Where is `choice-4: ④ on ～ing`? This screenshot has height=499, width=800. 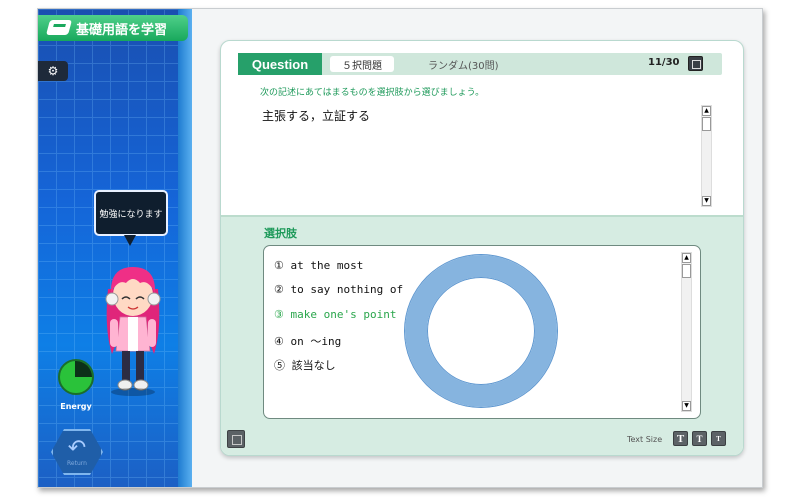
choice-4: ④ on ～ing is located at coordinates (307, 341).